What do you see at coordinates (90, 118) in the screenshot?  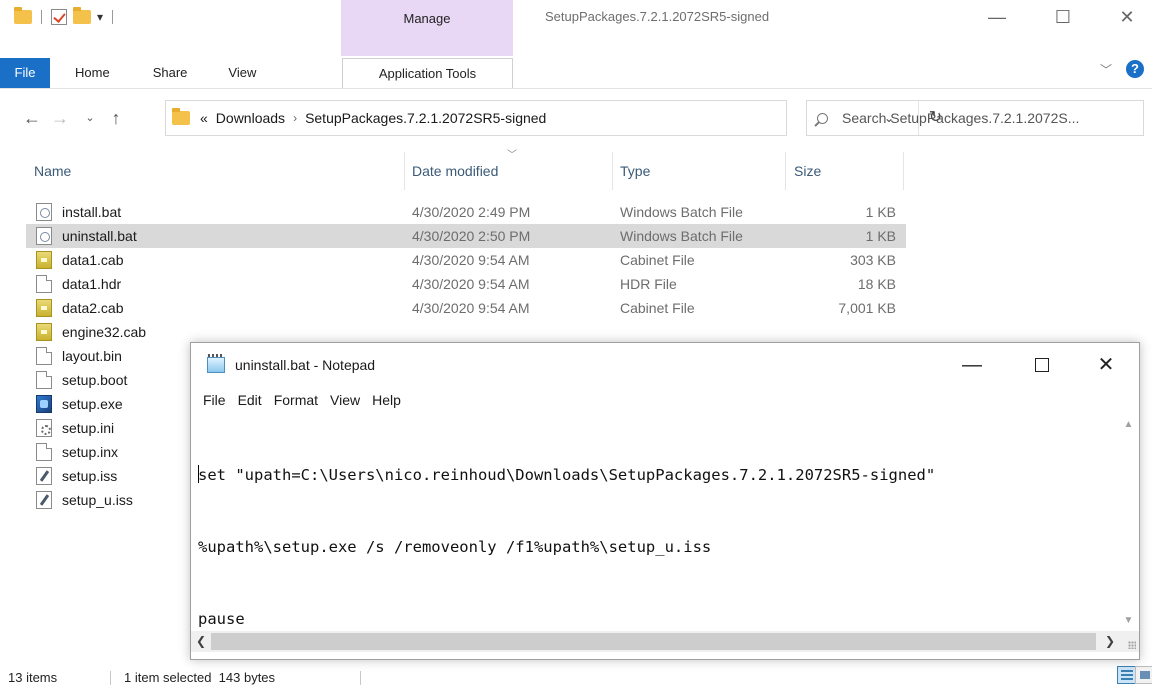 I see `recent-locations-chevron-icon: ⌄` at bounding box center [90, 118].